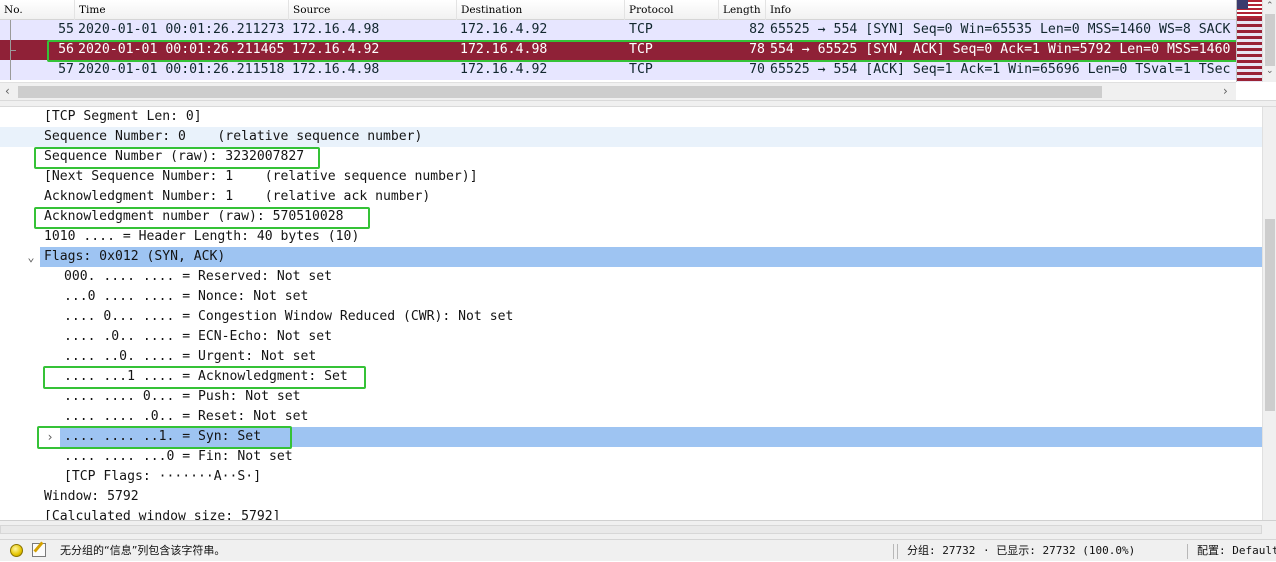  What do you see at coordinates (742, 10) in the screenshot?
I see `column-header-length: Length` at bounding box center [742, 10].